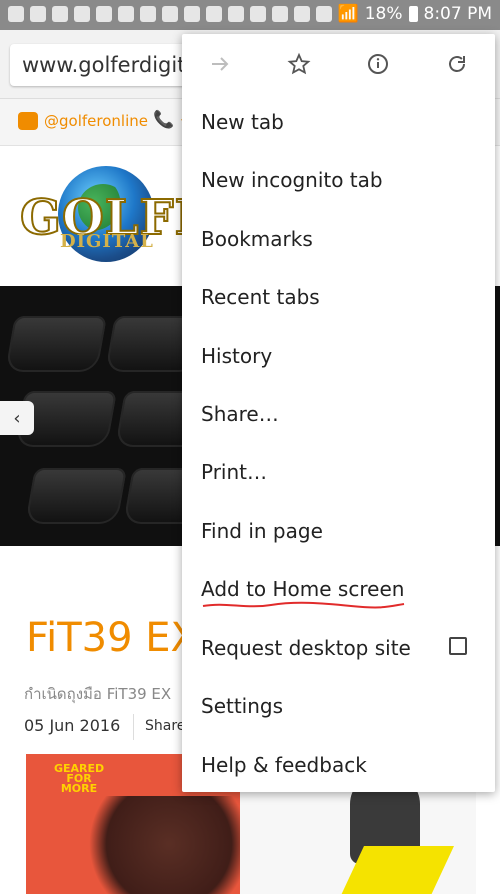 The width and height of the screenshot is (500, 894). I want to click on menu-item-label: Recent tabs, so click(260, 297).